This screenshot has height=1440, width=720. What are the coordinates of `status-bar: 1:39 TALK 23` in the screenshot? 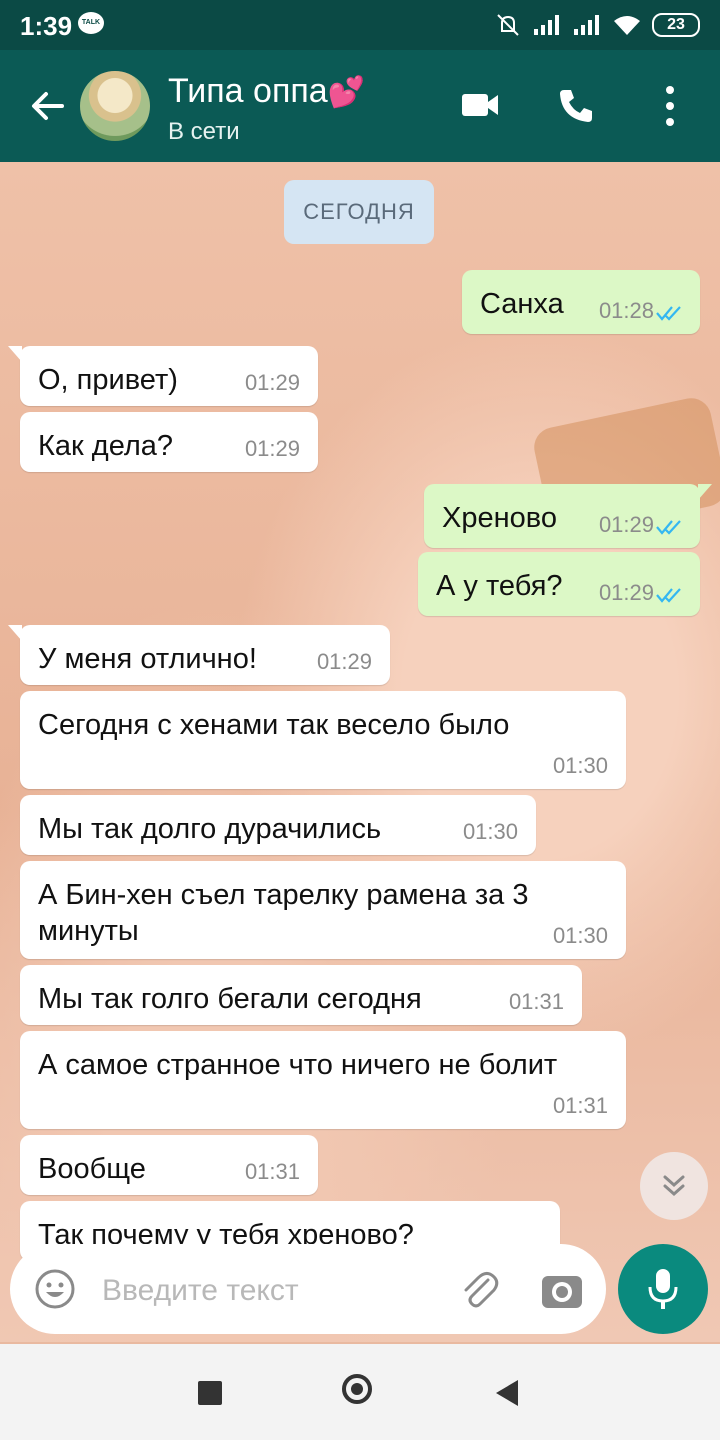 It's located at (360, 25).